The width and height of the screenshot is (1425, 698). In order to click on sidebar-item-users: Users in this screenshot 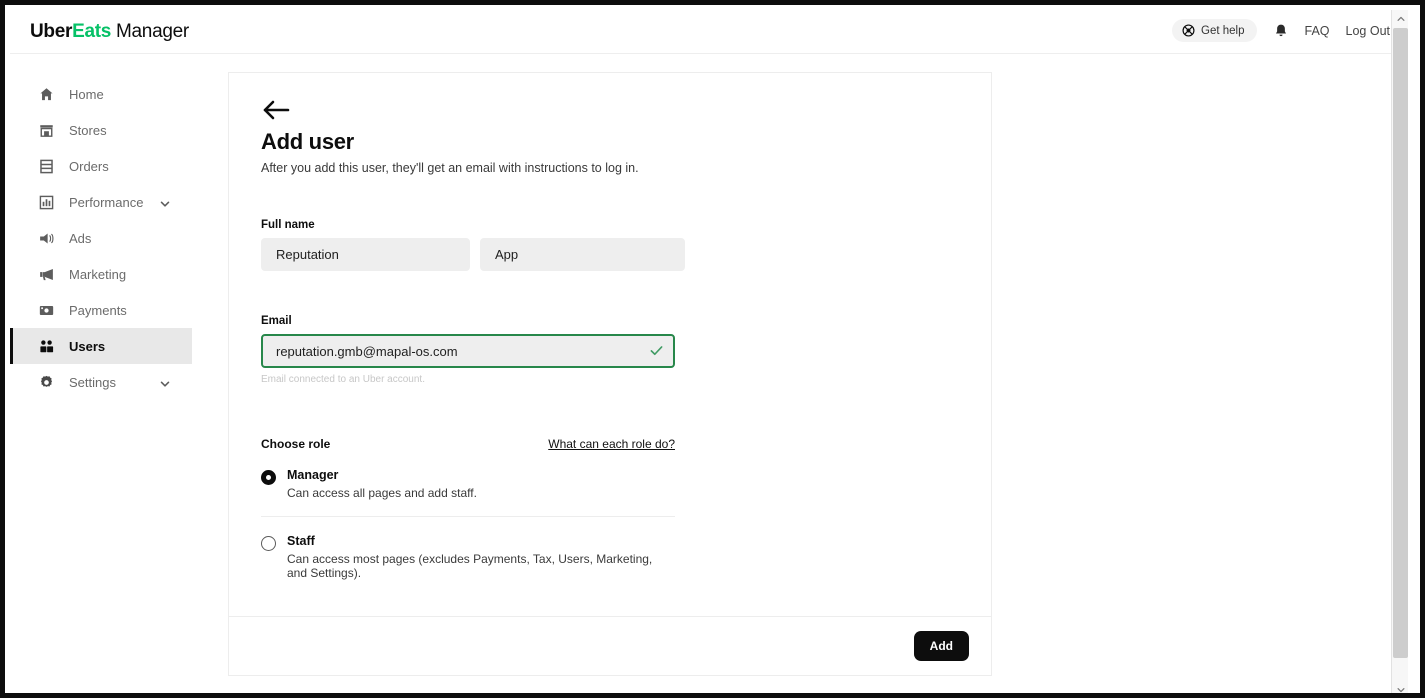, I will do `click(101, 346)`.